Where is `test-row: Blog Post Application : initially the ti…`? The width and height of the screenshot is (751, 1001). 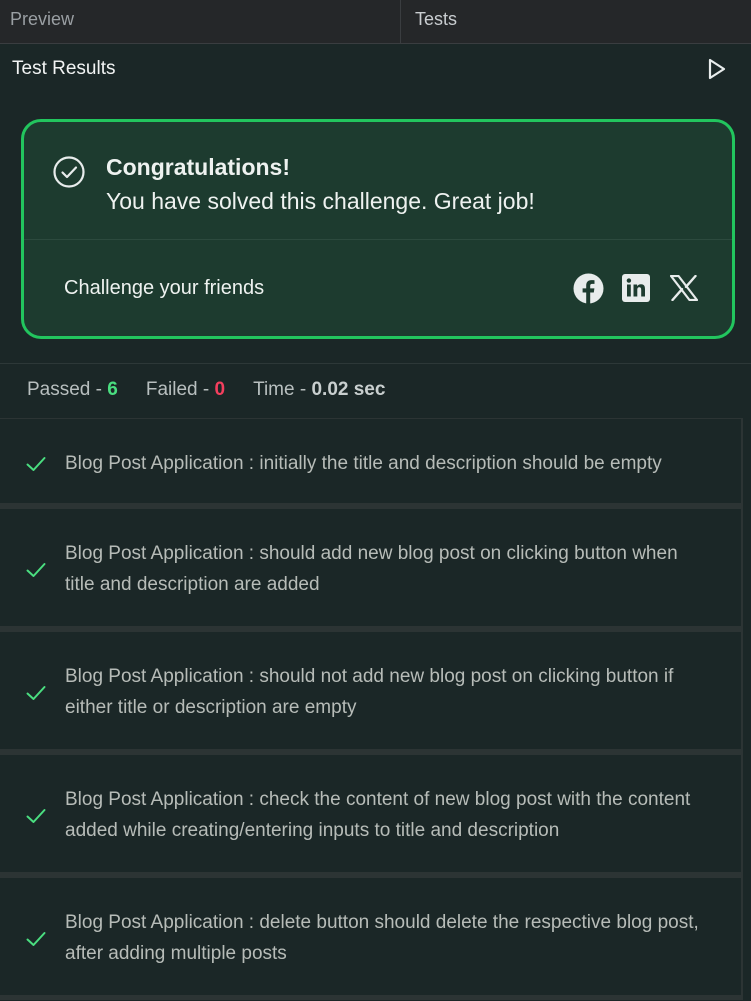
test-row: Blog Post Application : initially the ti… is located at coordinates (371, 463).